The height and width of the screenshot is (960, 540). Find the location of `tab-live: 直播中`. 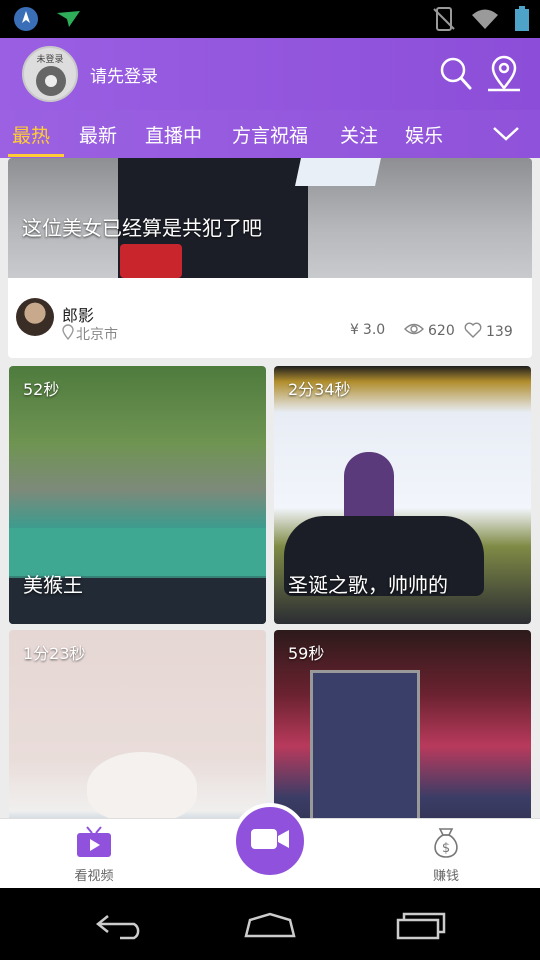

tab-live: 直播中 is located at coordinates (173, 134).